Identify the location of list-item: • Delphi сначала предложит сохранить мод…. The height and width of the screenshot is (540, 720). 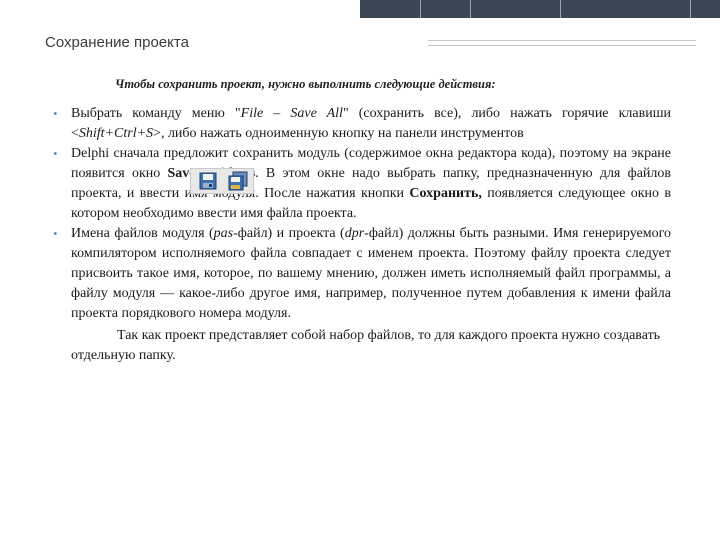
(362, 183).